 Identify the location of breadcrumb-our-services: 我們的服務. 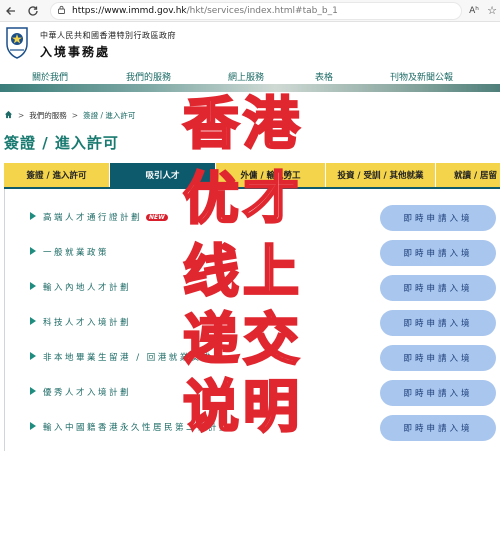
(48, 115).